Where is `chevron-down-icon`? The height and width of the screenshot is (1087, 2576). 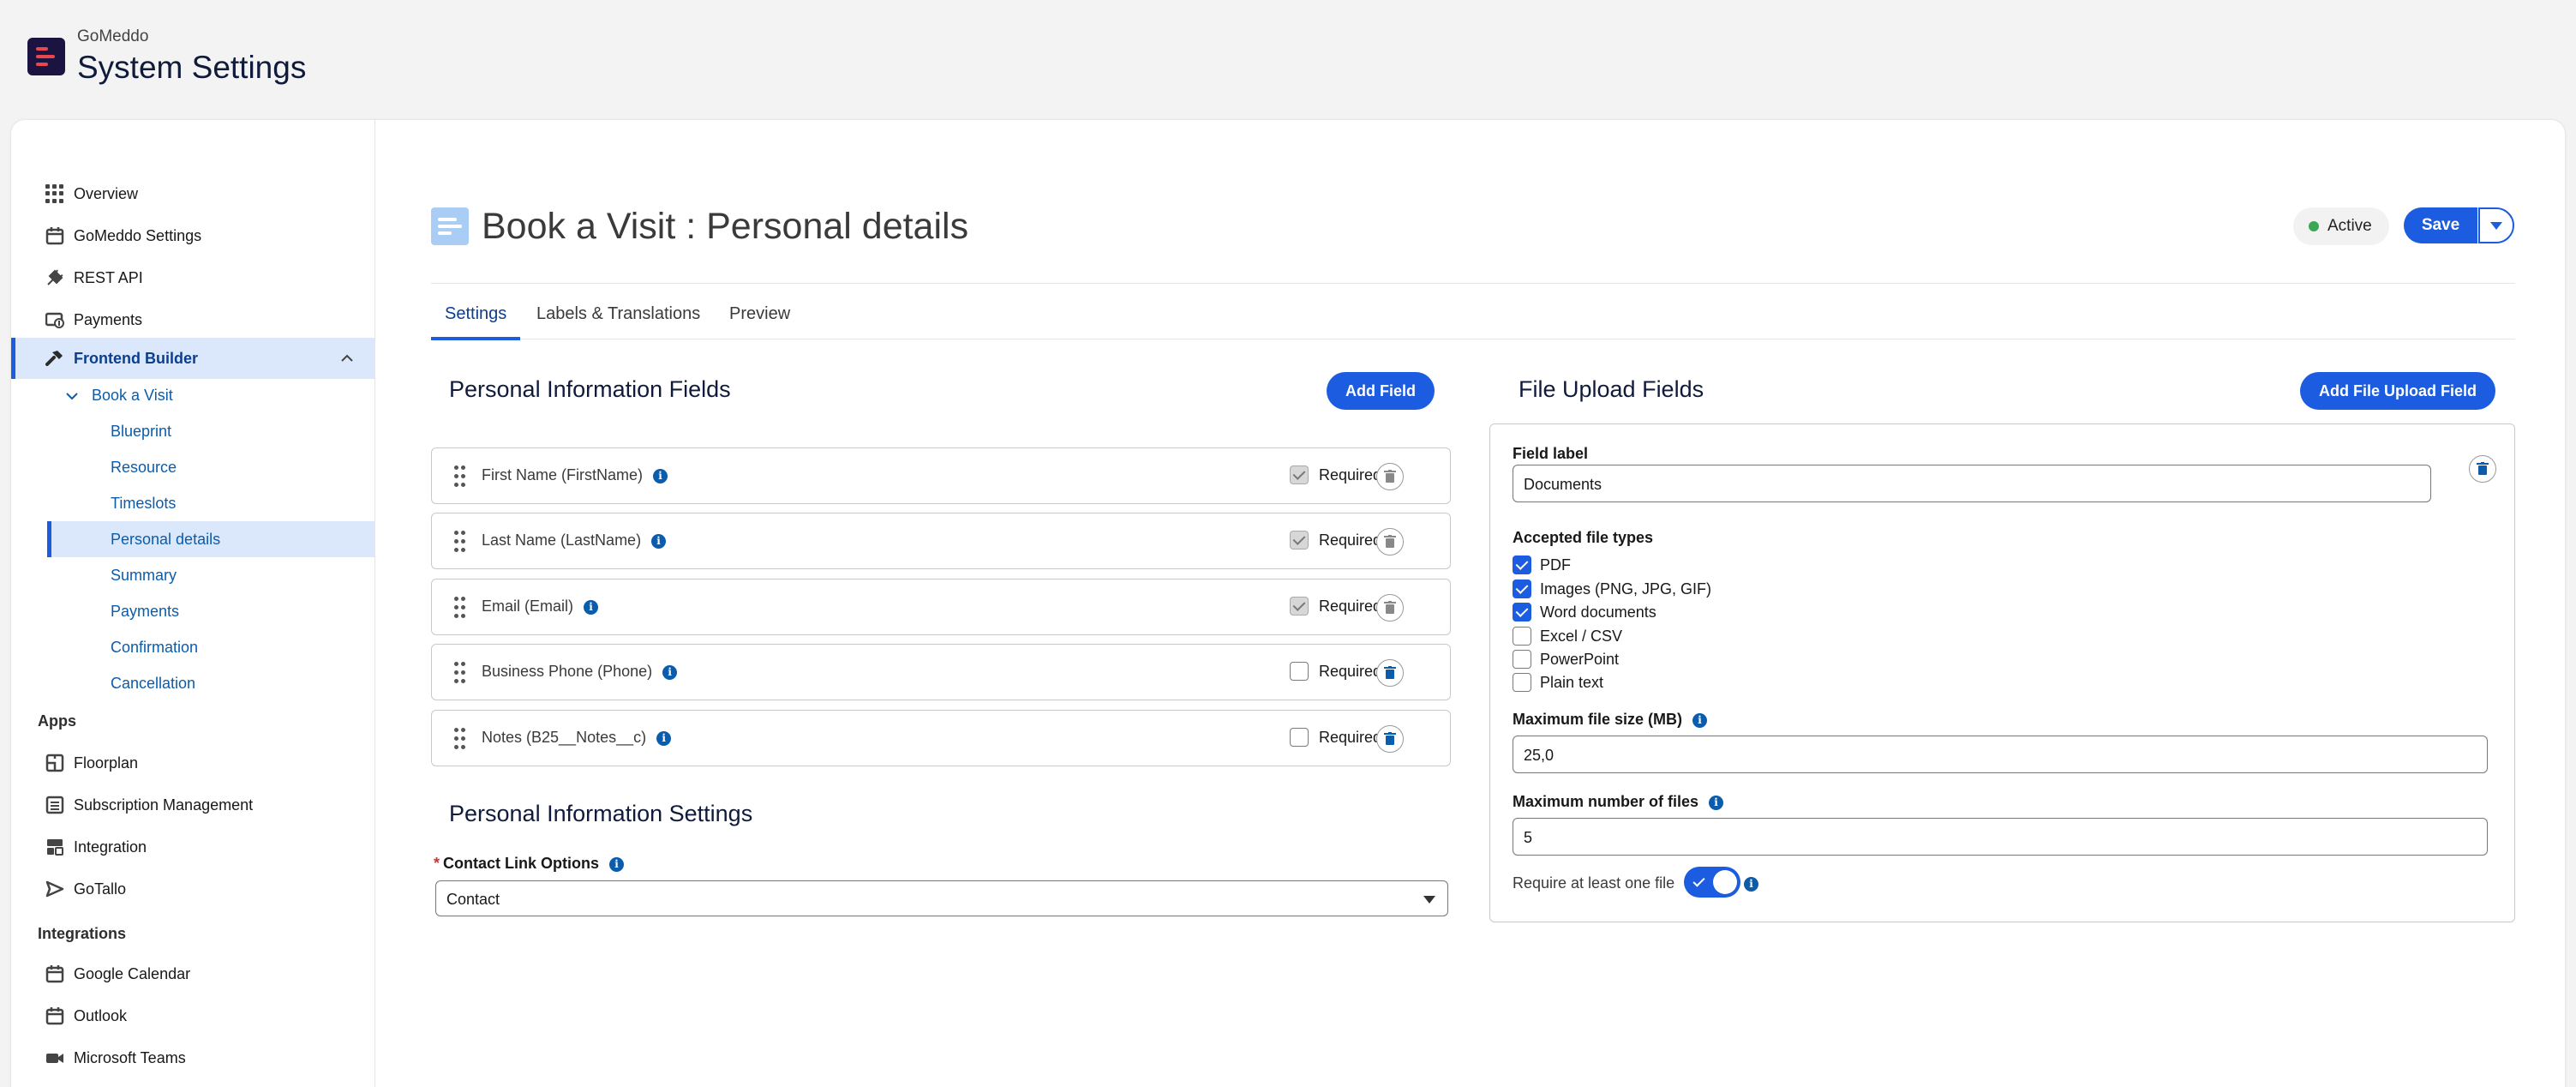
chevron-down-icon is located at coordinates (72, 396).